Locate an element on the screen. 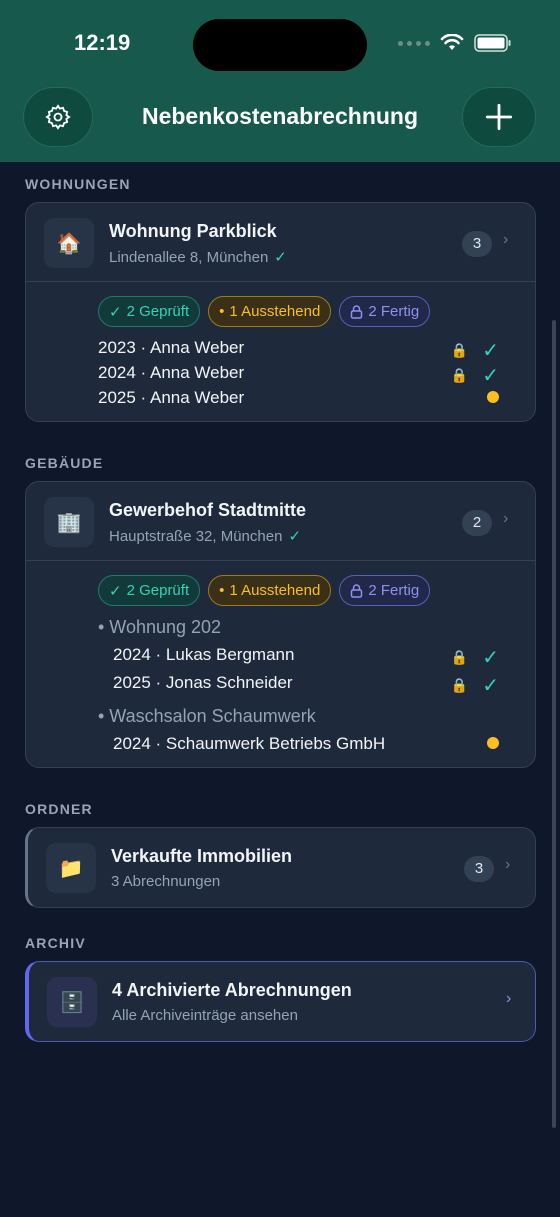 This screenshot has height=1217, width=560. list-item: 2024 · Anna Weber is located at coordinates (171, 373).